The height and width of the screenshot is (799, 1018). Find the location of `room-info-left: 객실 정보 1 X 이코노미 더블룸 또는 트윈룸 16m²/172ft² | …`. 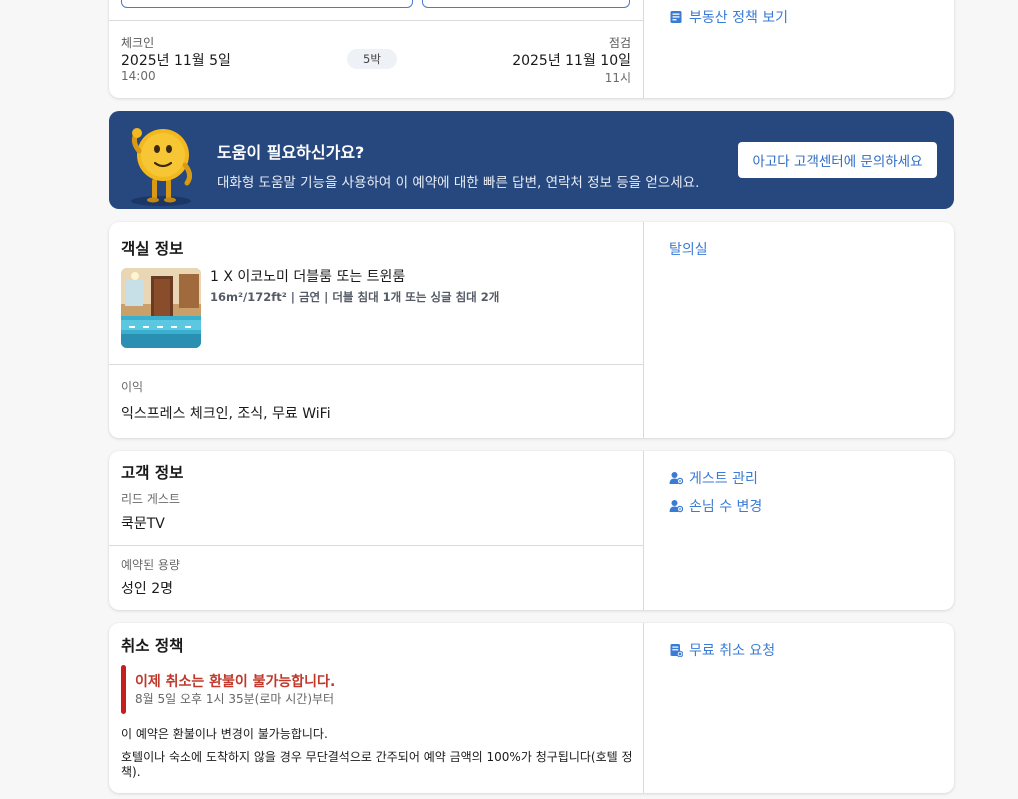

room-info-left: 객실 정보 1 X 이코노미 더블룸 또는 트윈룸 16m²/172ft² | … is located at coordinates (376, 330).